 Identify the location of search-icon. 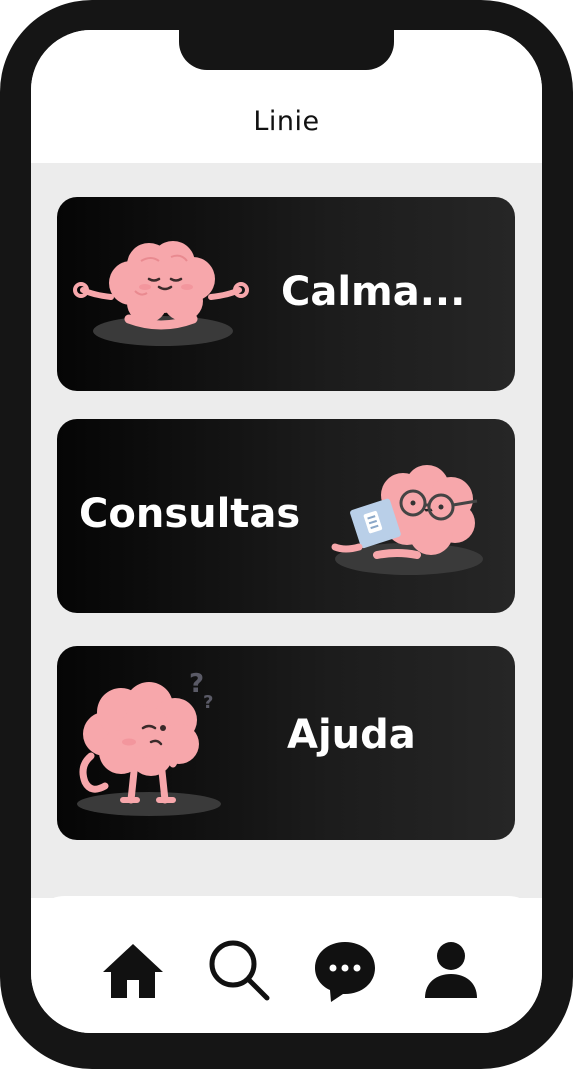
(239, 970).